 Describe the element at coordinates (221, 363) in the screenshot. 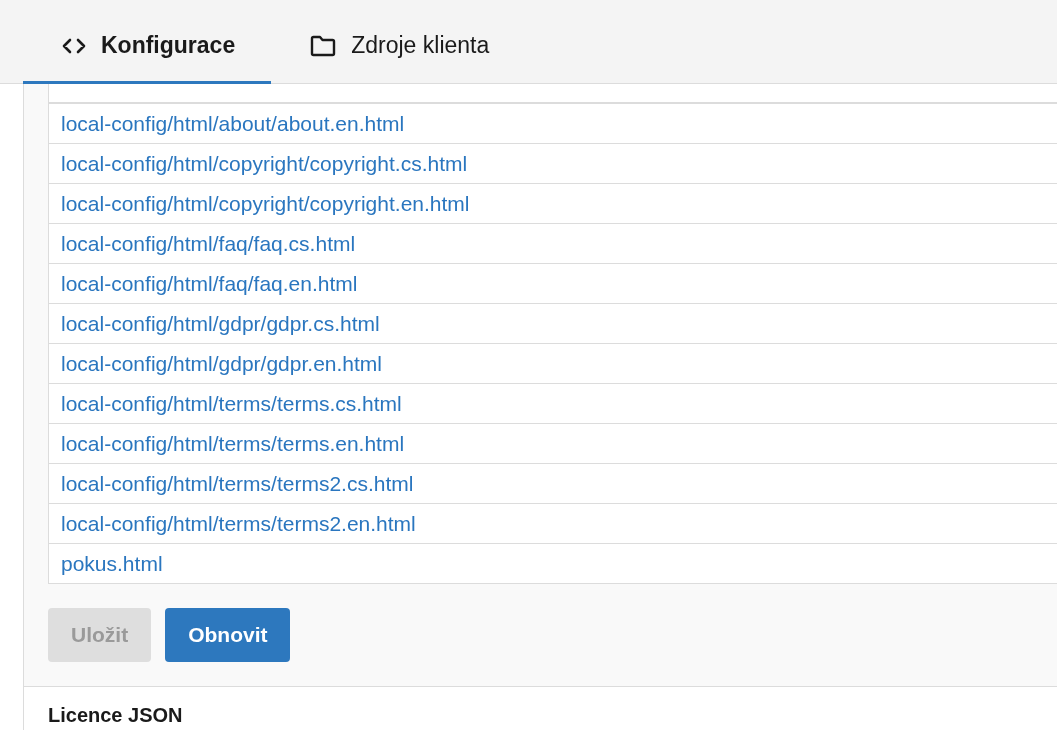

I see `file-link: local-config/html/gdpr/gdpr.en.html` at that location.